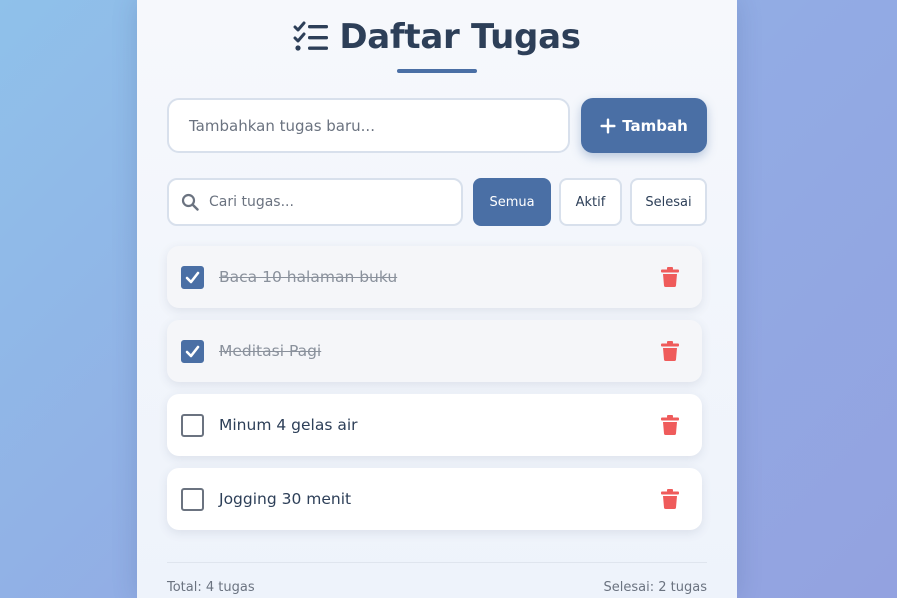 The height and width of the screenshot is (598, 897). Describe the element at coordinates (437, 562) in the screenshot. I see `footer-divider` at that location.